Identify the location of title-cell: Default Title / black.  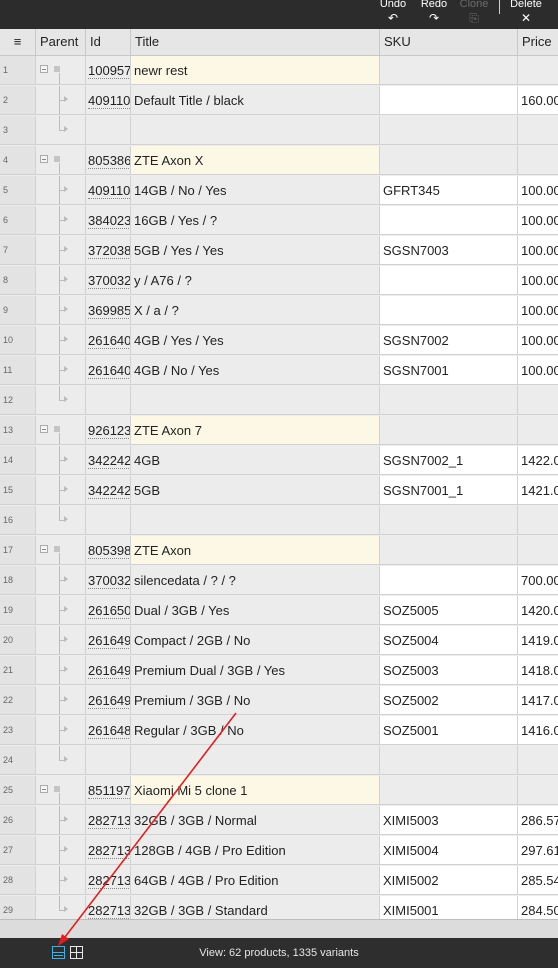
(255, 100).